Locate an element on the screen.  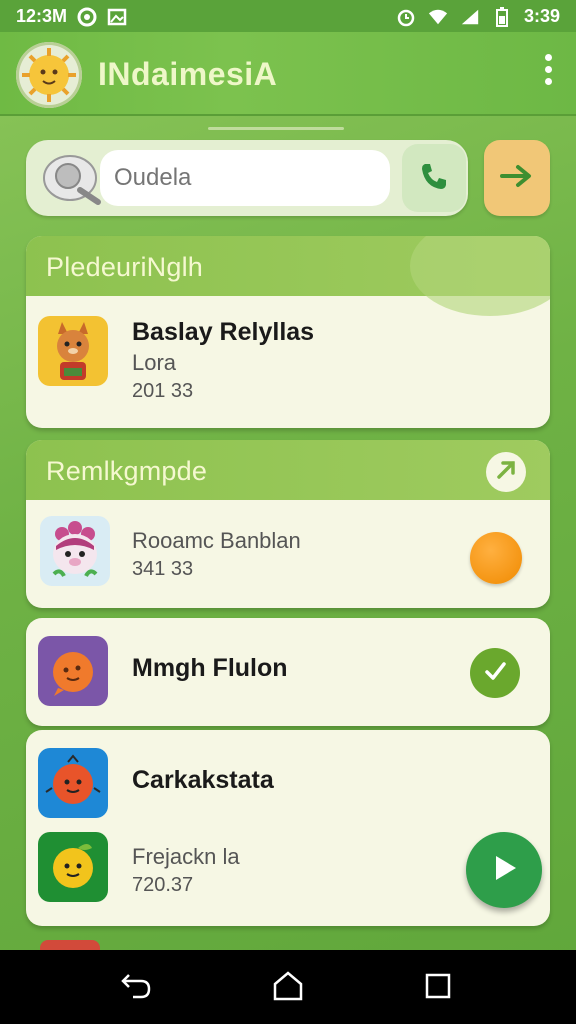
item-number: 341 33 is located at coordinates (163, 569).